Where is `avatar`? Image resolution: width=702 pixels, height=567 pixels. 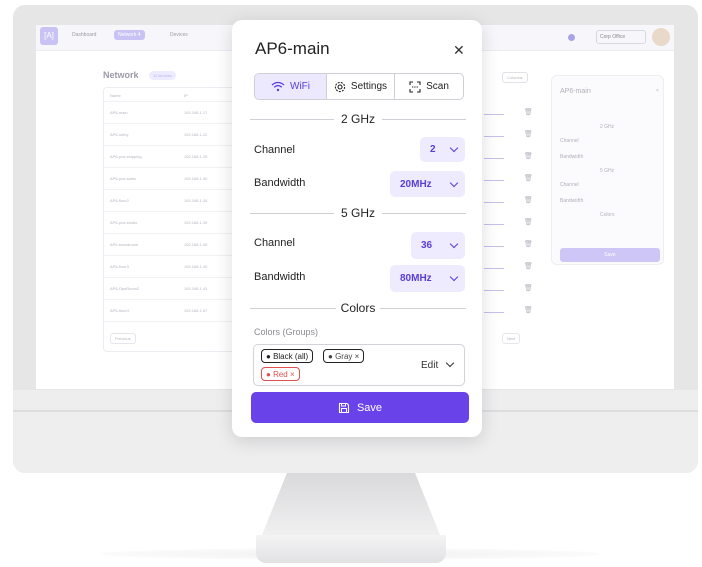
avatar is located at coordinates (661, 37).